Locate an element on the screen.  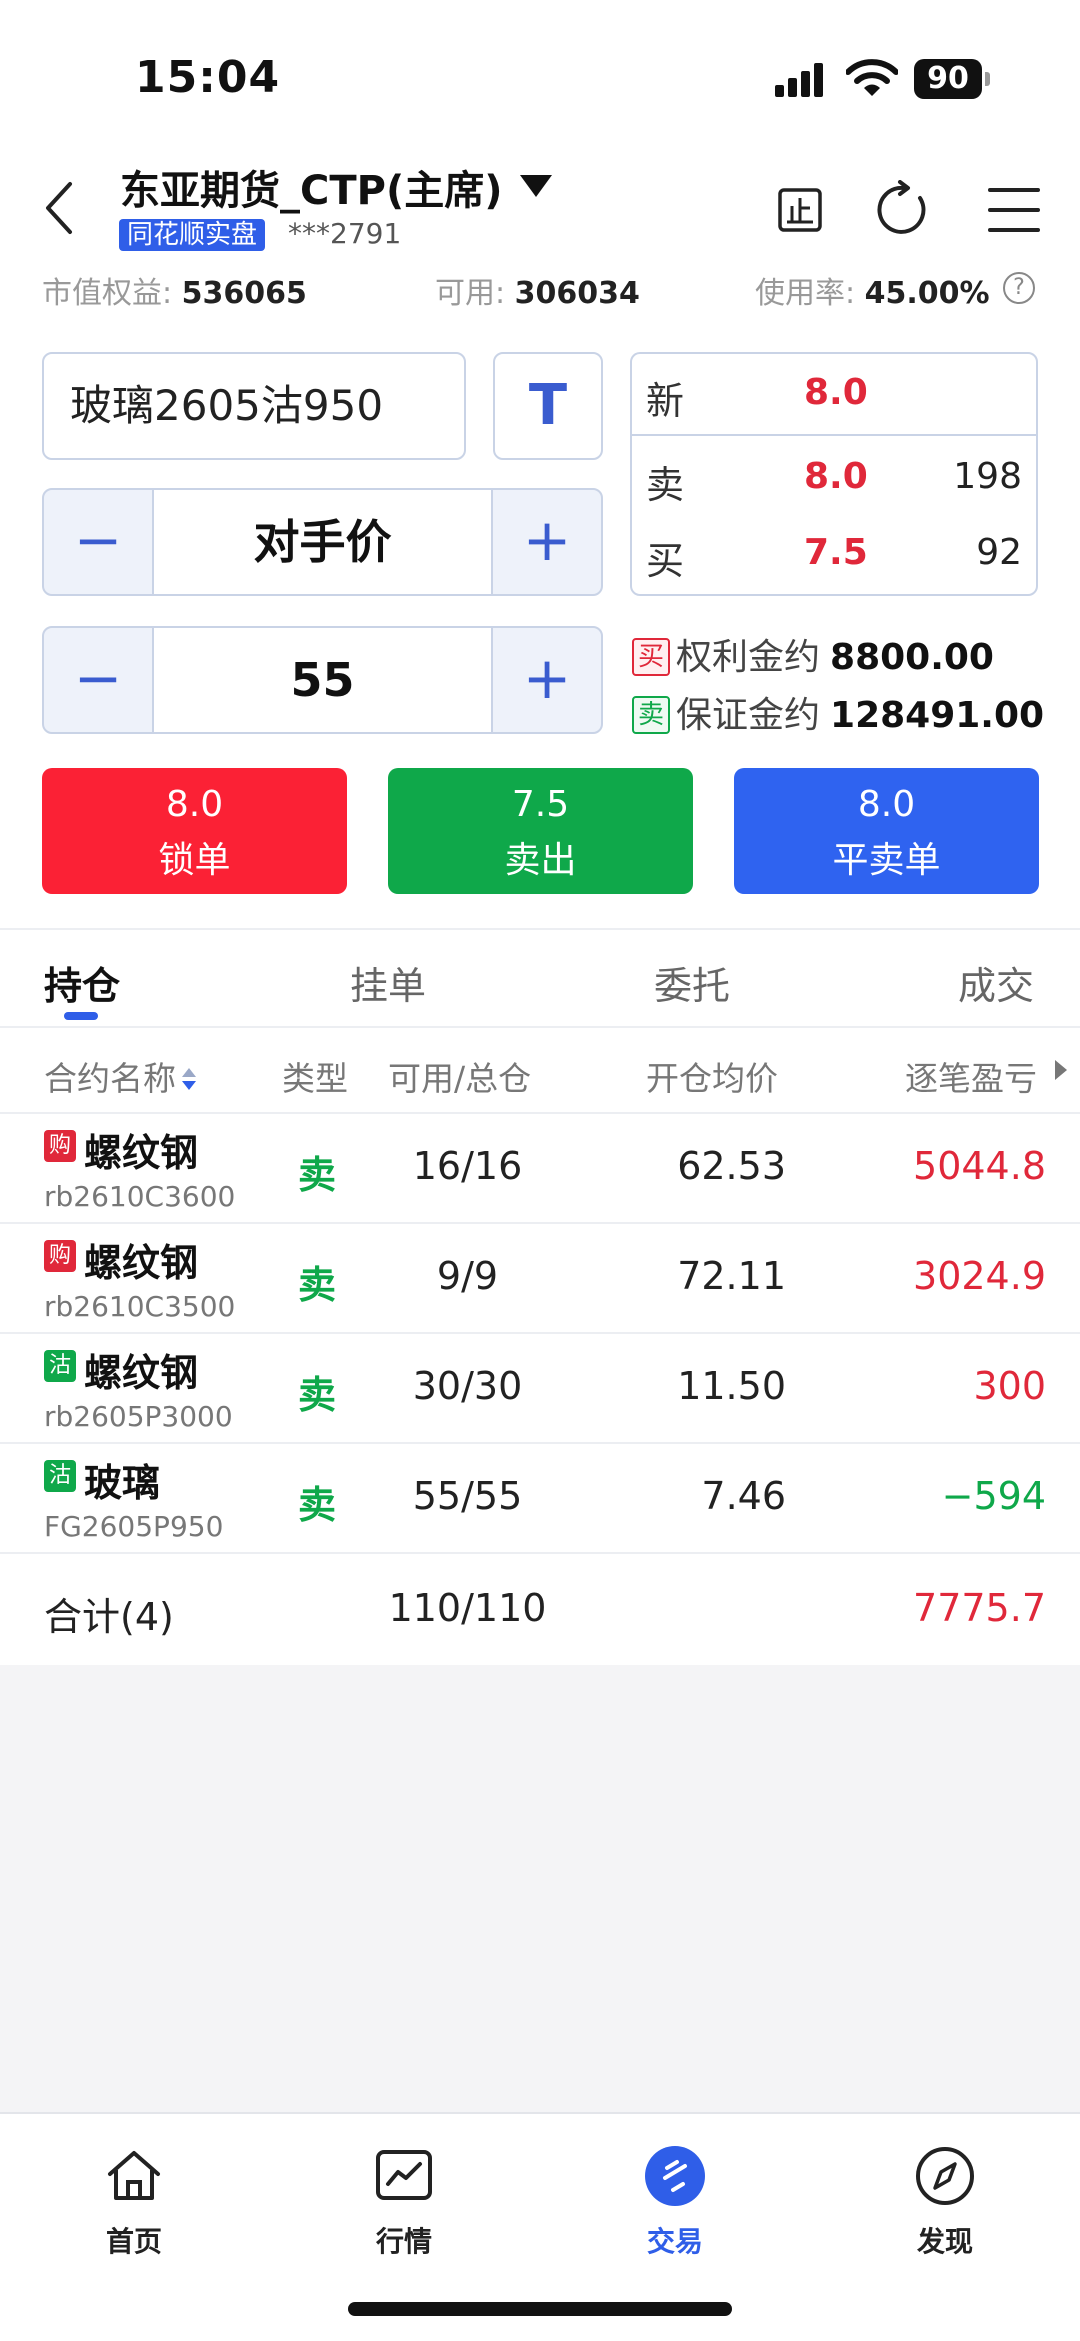
battery-icon: 90 is located at coordinates (952, 79).